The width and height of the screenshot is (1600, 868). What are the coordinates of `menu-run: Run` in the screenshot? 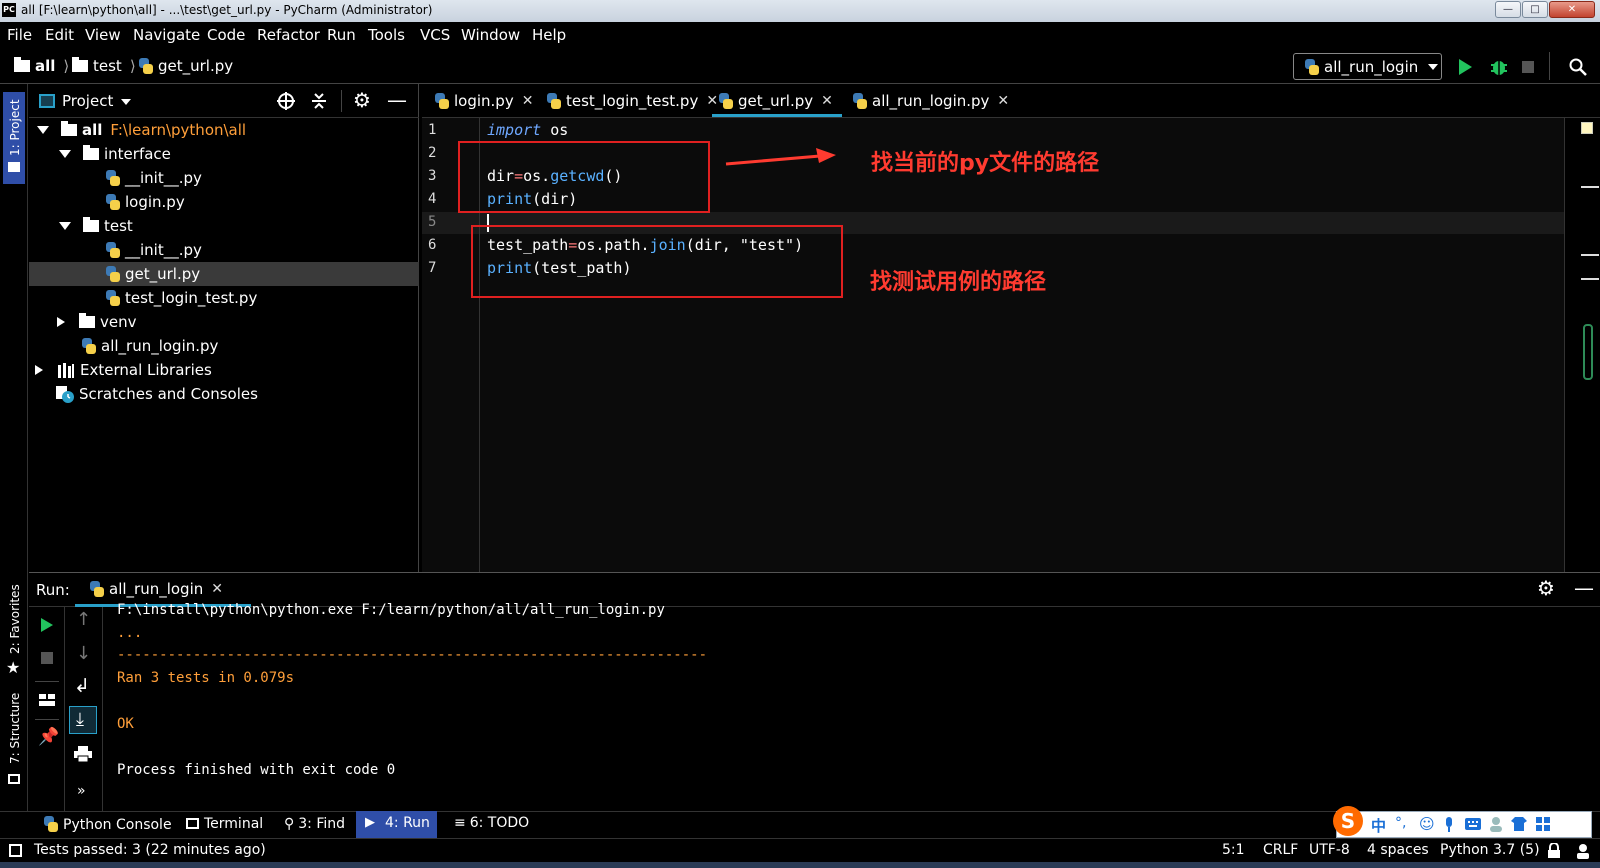 It's located at (341, 35).